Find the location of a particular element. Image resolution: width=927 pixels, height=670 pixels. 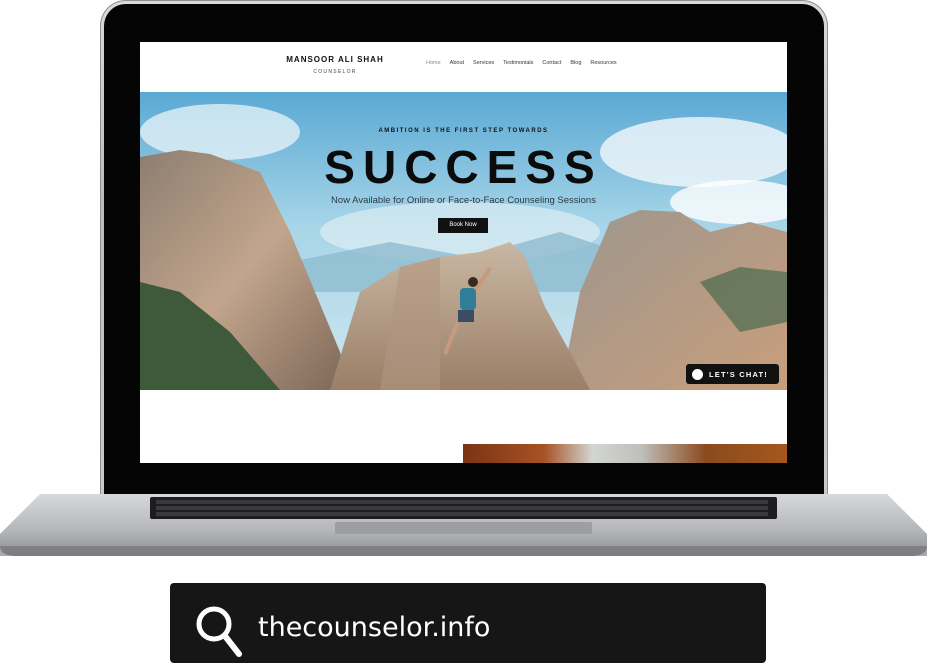

site-url: thecounselor.info is located at coordinates (374, 627).